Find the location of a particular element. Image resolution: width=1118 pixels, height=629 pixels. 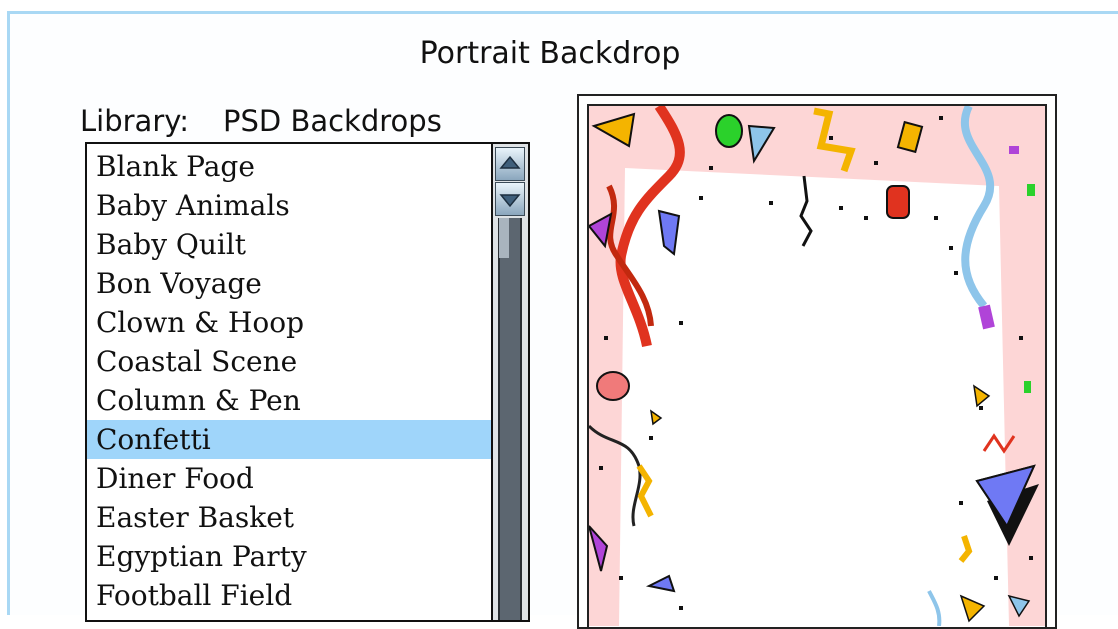

list-item: Football Field is located at coordinates (289, 595).